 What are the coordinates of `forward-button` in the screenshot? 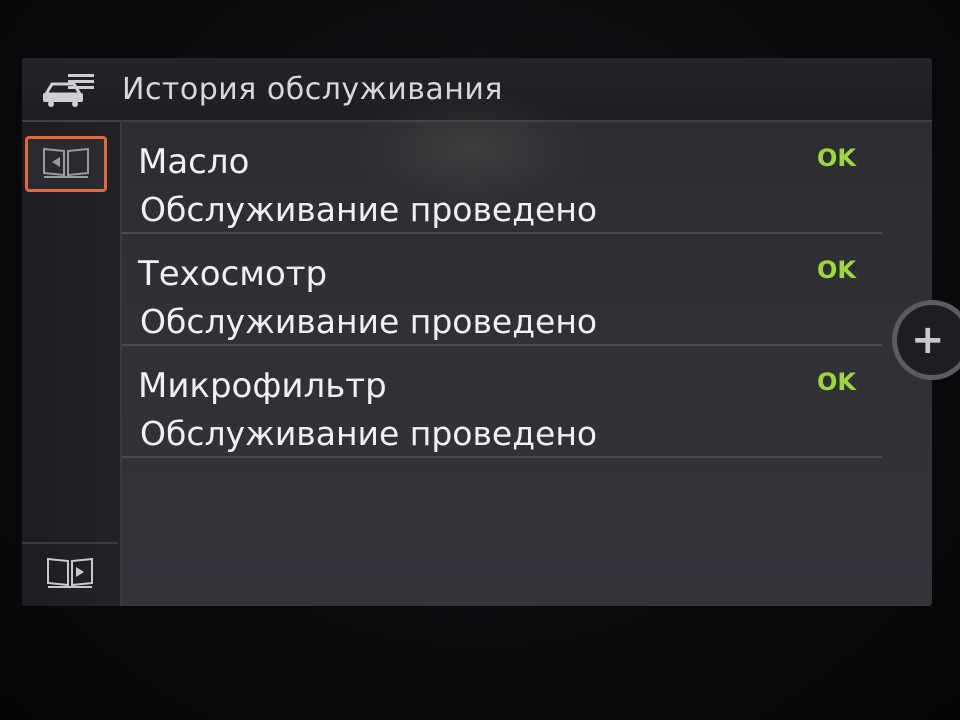 It's located at (70, 573).